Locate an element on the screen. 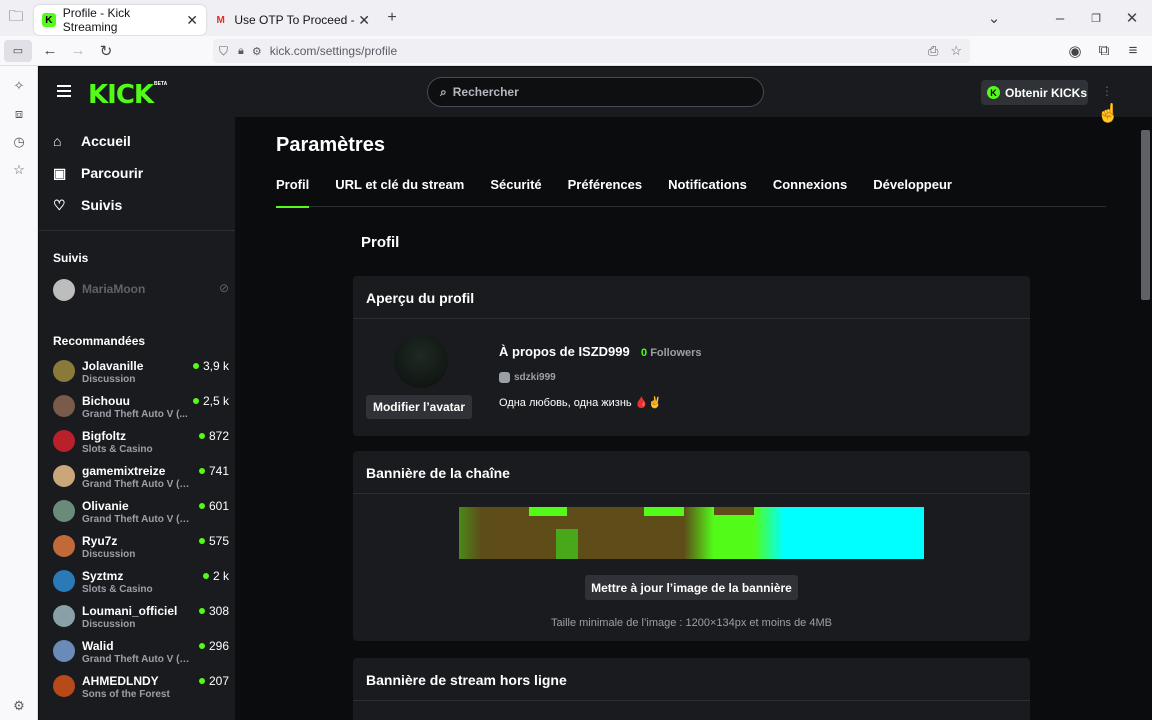  tab-préférences: Préférences is located at coordinates (605, 192).